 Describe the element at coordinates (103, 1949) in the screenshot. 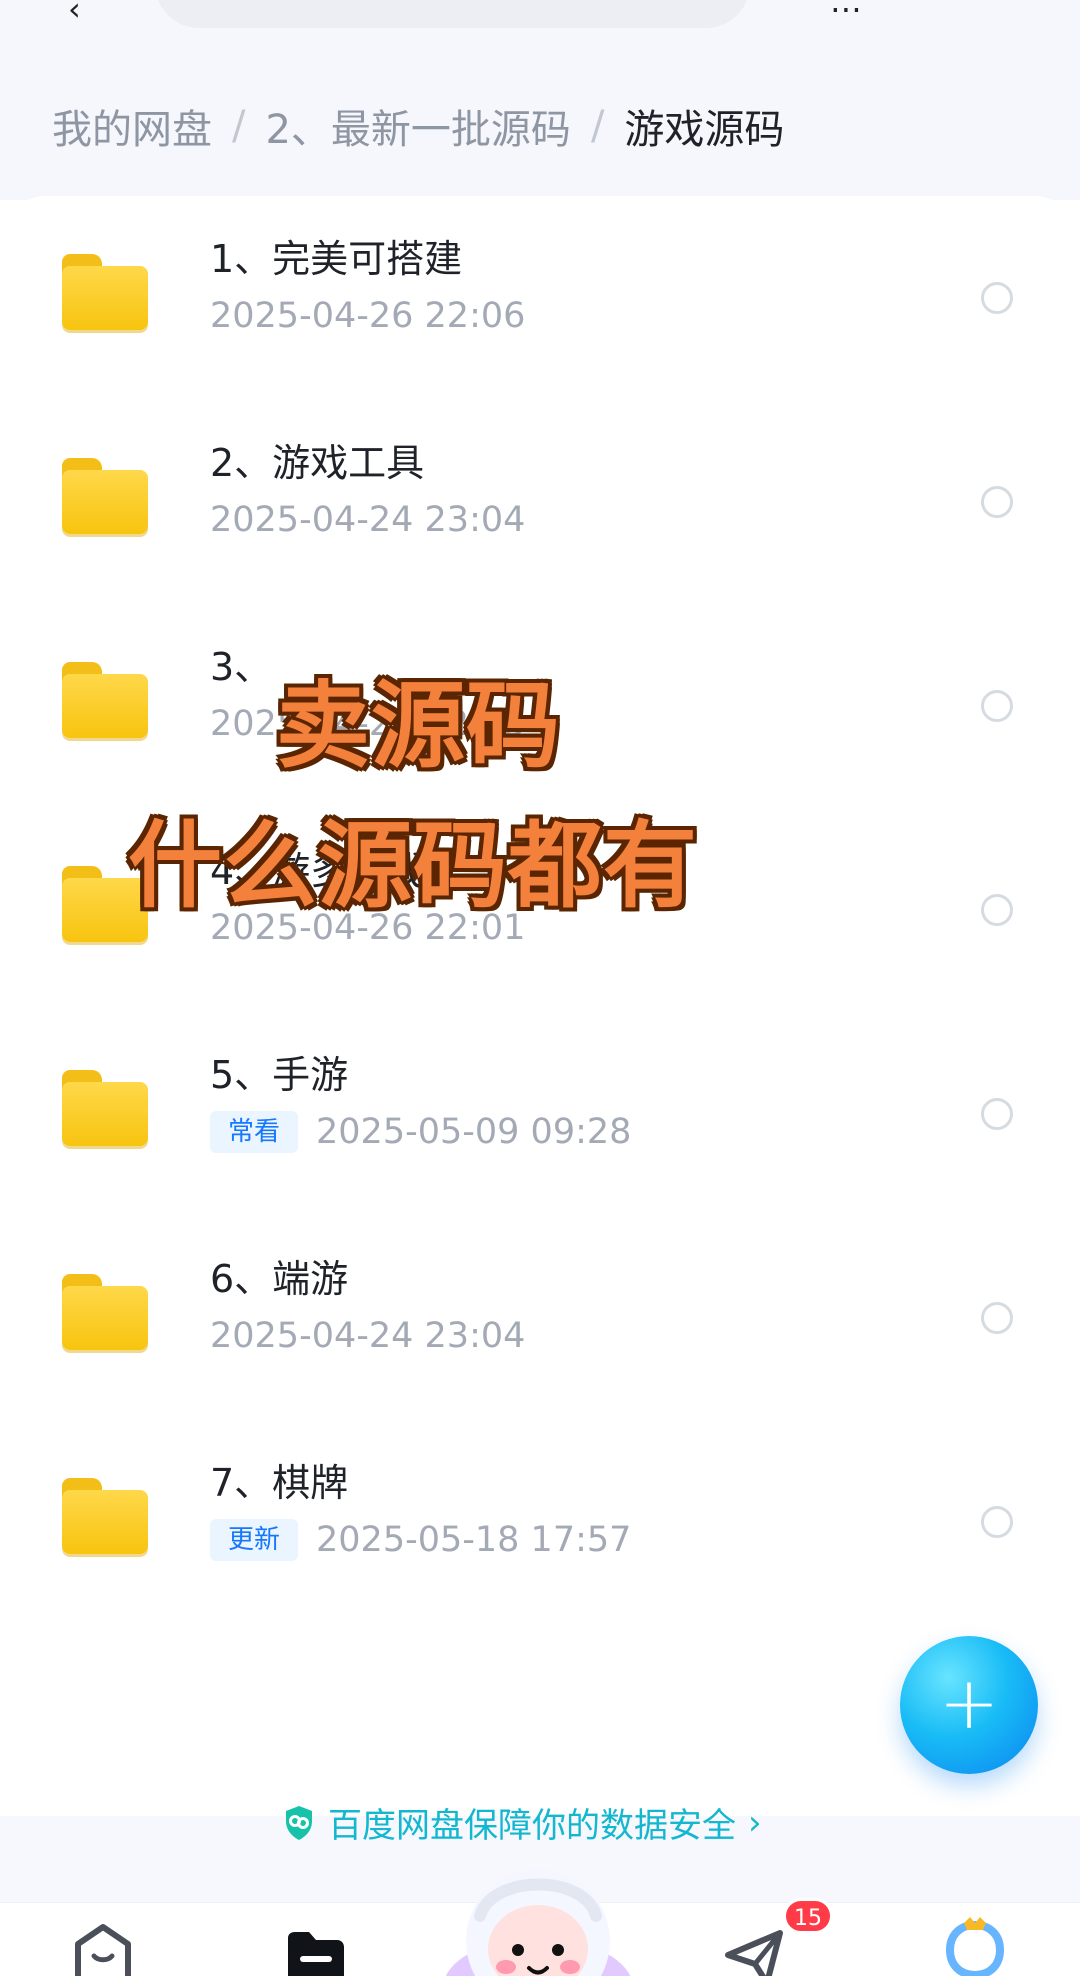

I see `home-icon` at that location.